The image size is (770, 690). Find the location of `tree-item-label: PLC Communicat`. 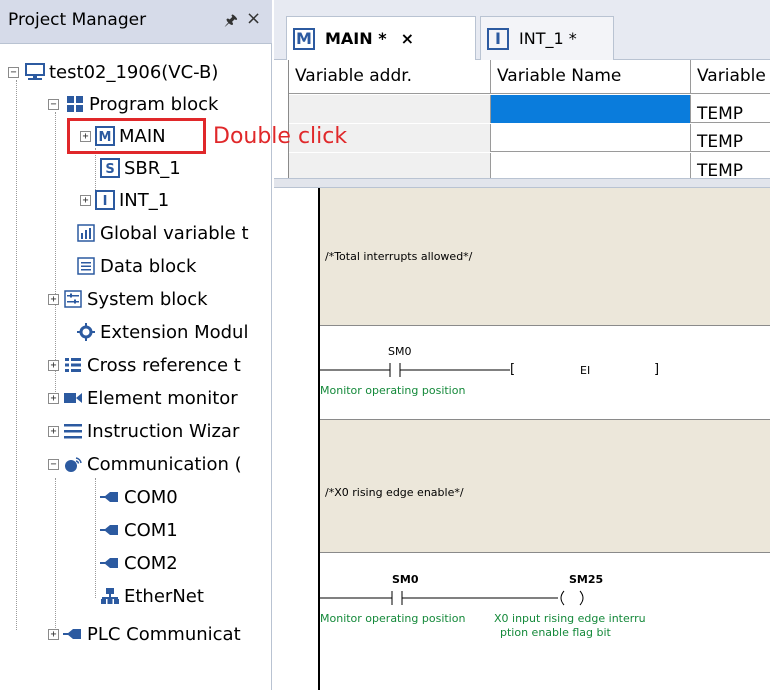

tree-item-label: PLC Communicat is located at coordinates (164, 634).